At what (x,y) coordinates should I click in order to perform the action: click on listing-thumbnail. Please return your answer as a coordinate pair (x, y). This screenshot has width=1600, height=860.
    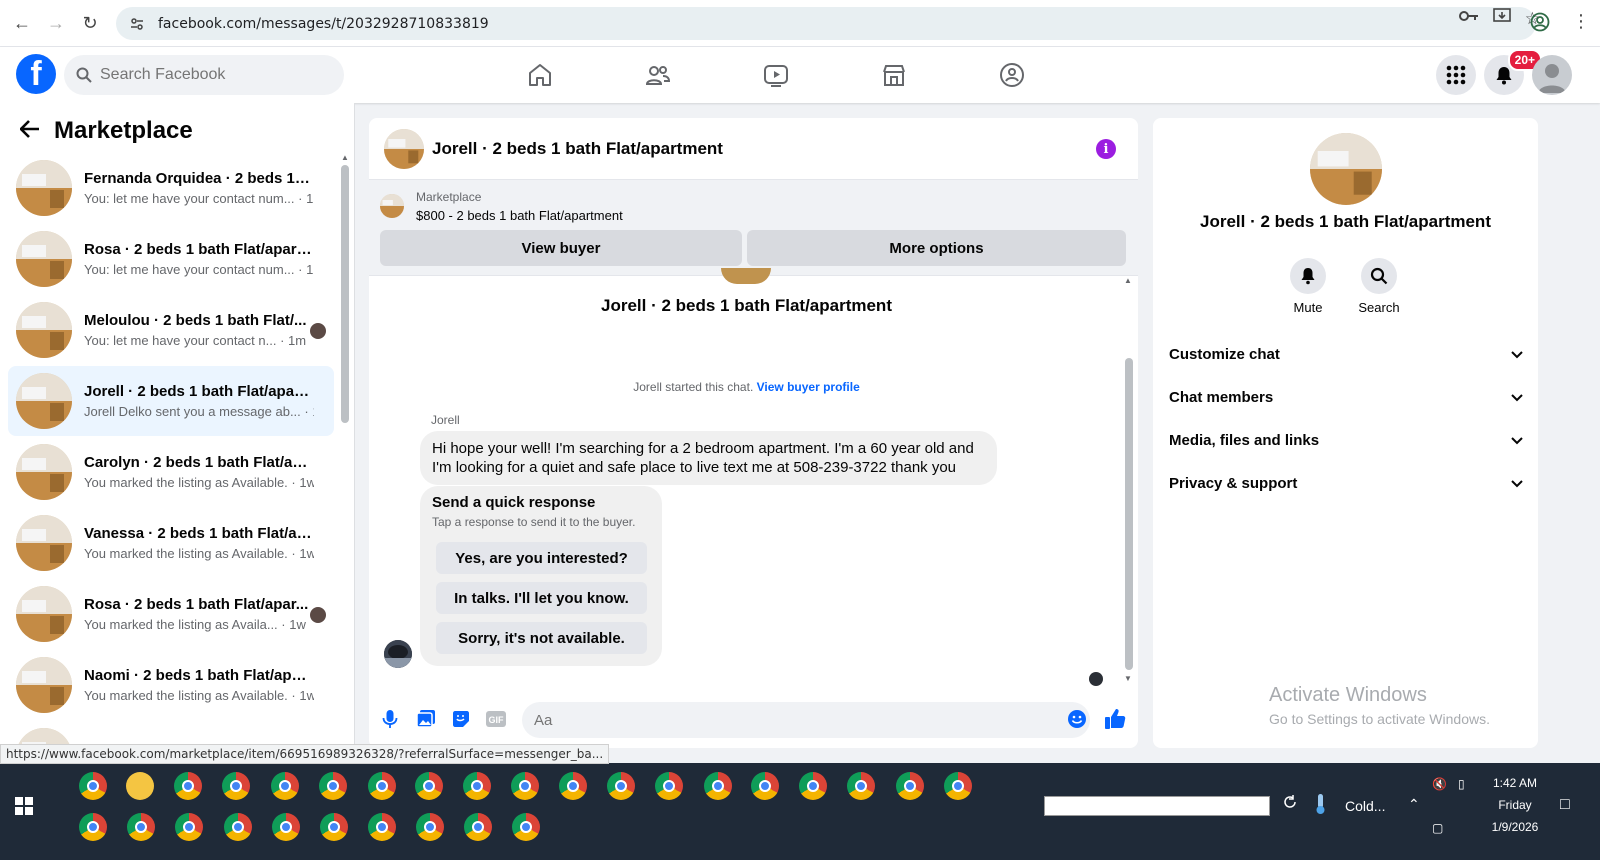
    Looking at the image, I should click on (404, 148).